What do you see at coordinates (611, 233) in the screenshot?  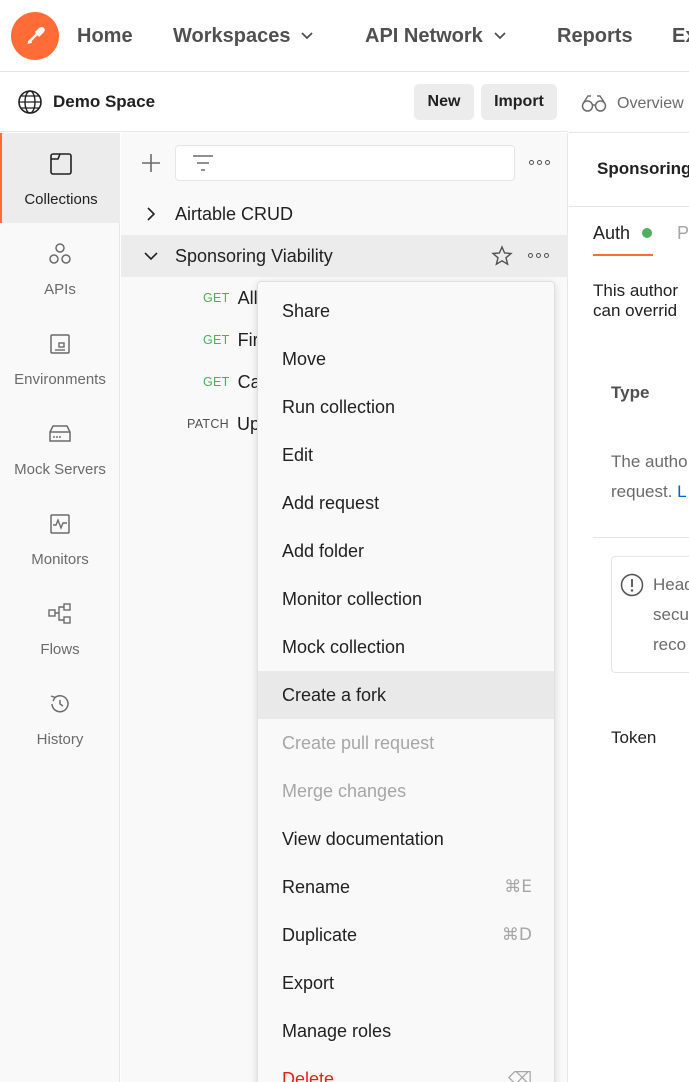 I see `tab-auth: Auth` at bounding box center [611, 233].